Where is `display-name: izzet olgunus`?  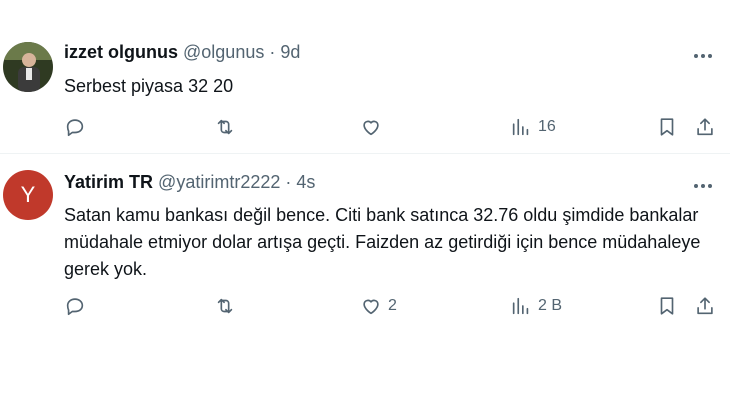
display-name: izzet olgunus is located at coordinates (121, 52).